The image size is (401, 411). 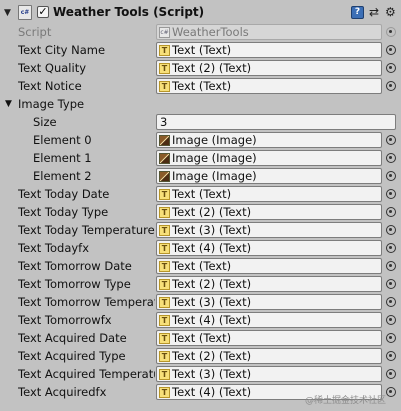 I want to click on array-element-label: Element 2, so click(x=62, y=176).